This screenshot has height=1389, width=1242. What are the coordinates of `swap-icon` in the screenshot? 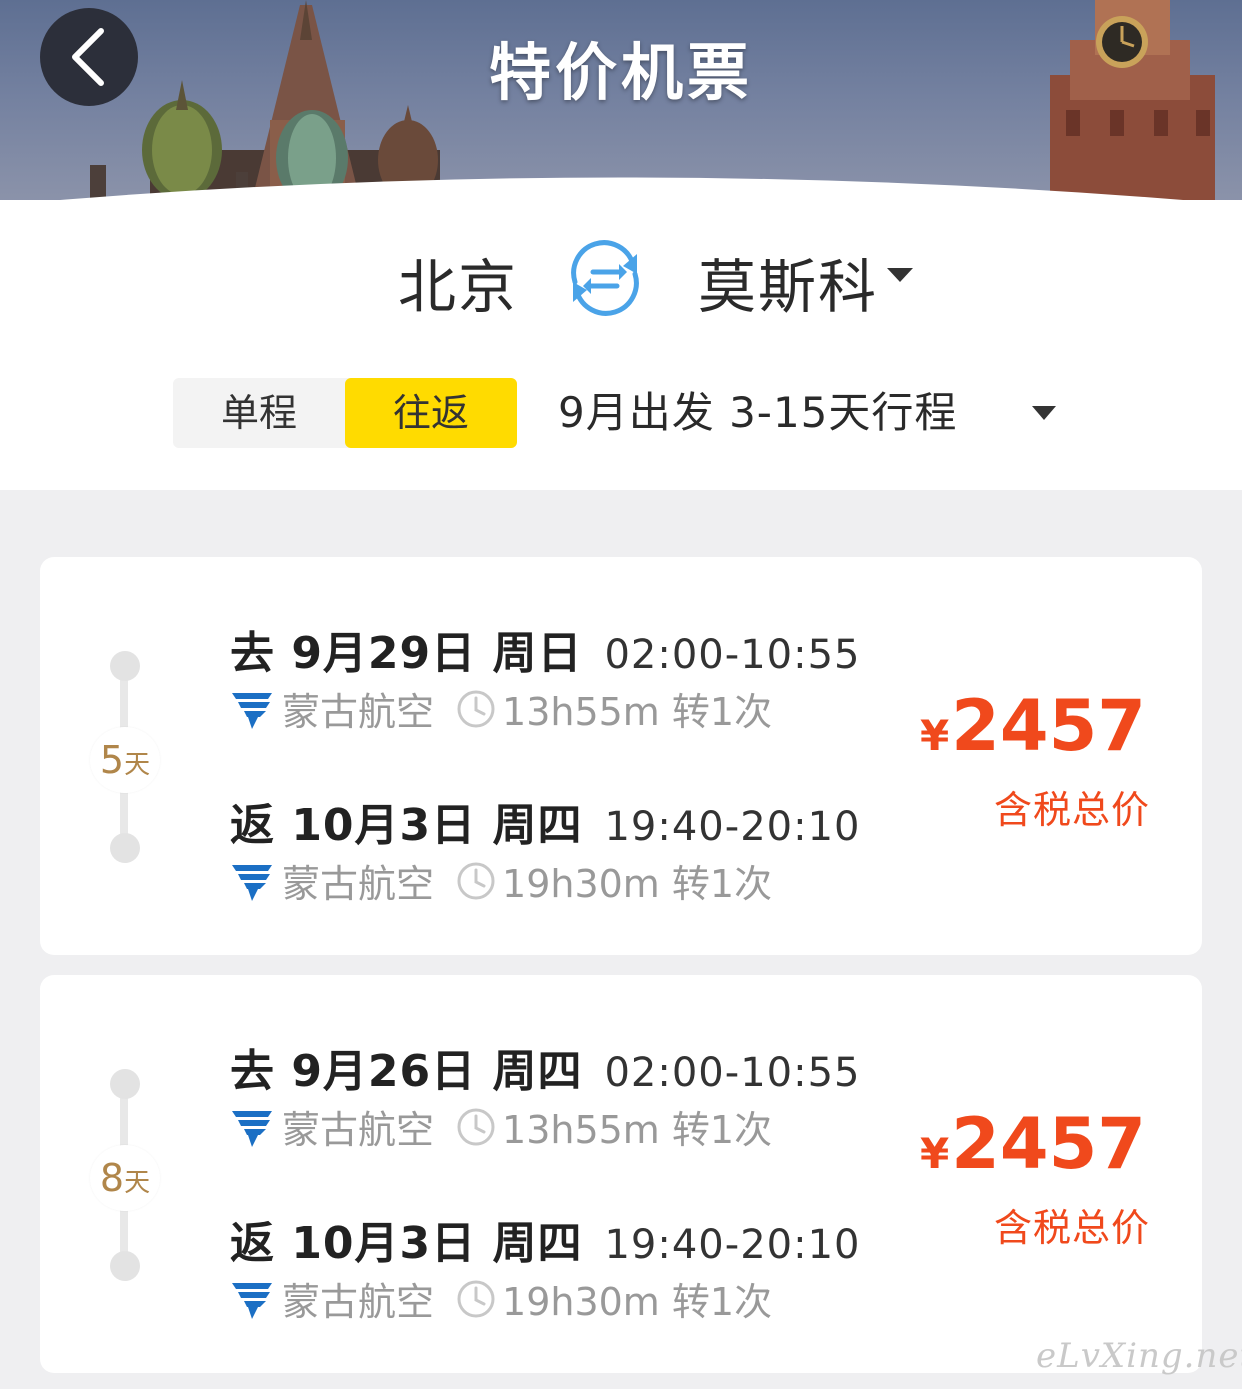 It's located at (605, 278).